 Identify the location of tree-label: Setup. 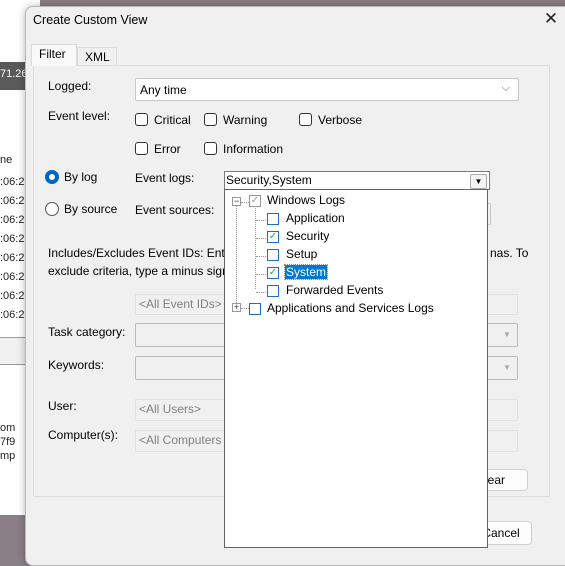
(302, 254).